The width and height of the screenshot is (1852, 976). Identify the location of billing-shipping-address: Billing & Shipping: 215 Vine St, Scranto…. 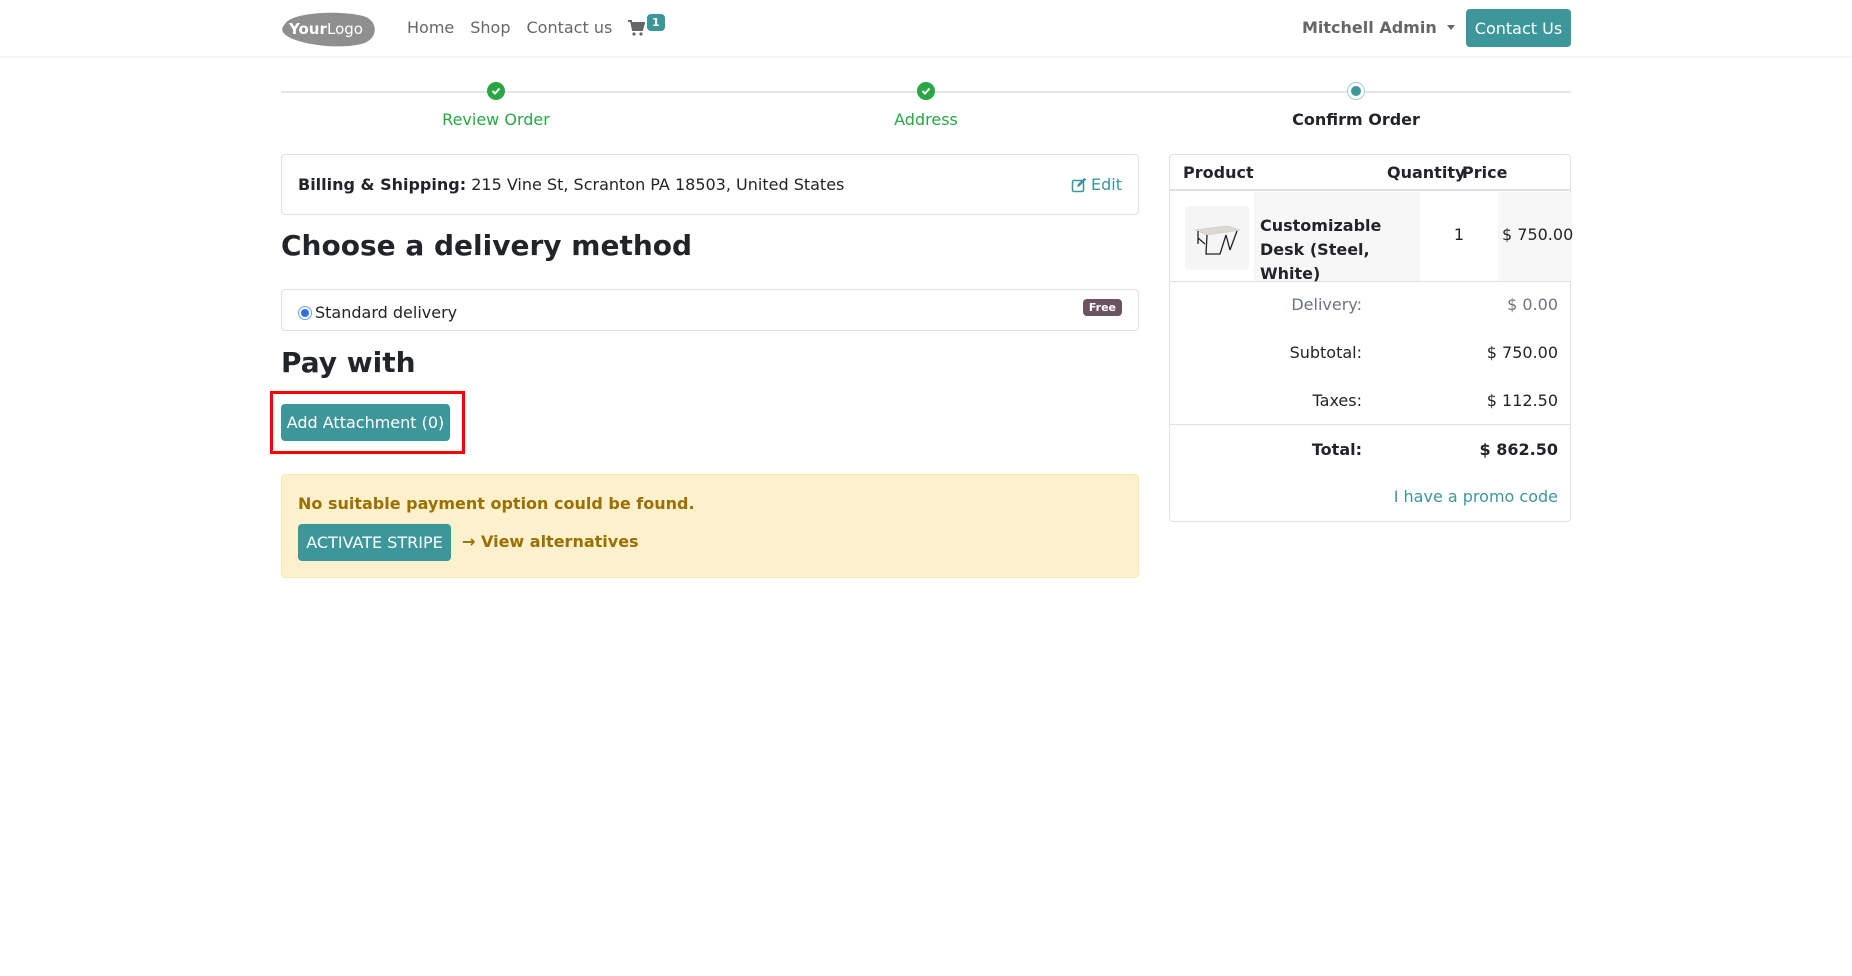
(571, 184).